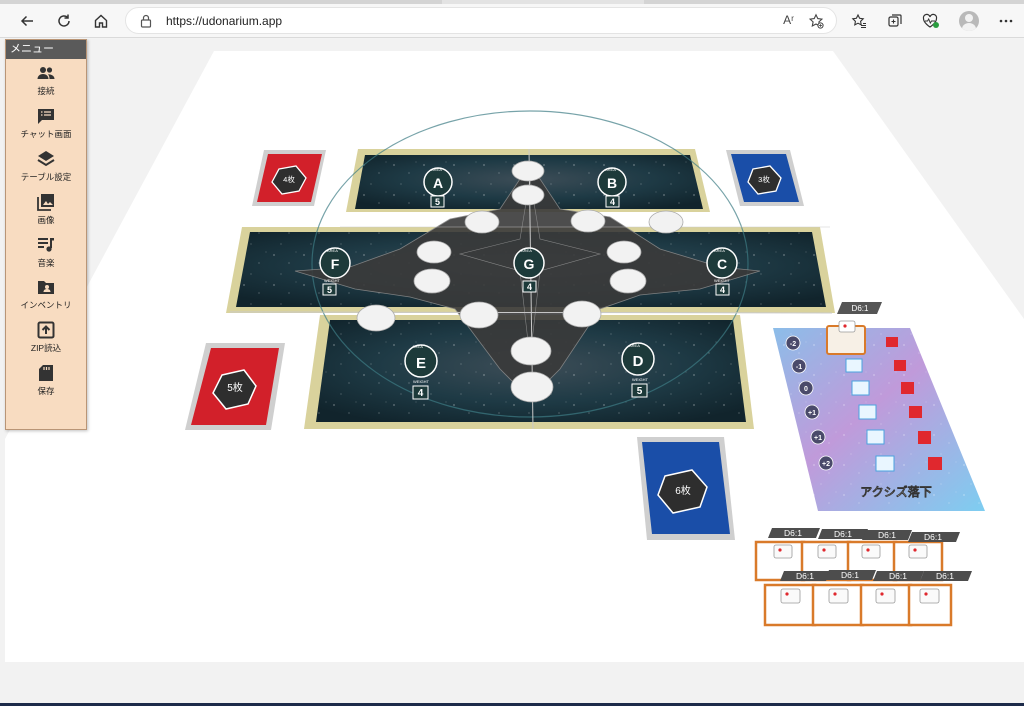  I want to click on lock-icon, so click(146, 21).